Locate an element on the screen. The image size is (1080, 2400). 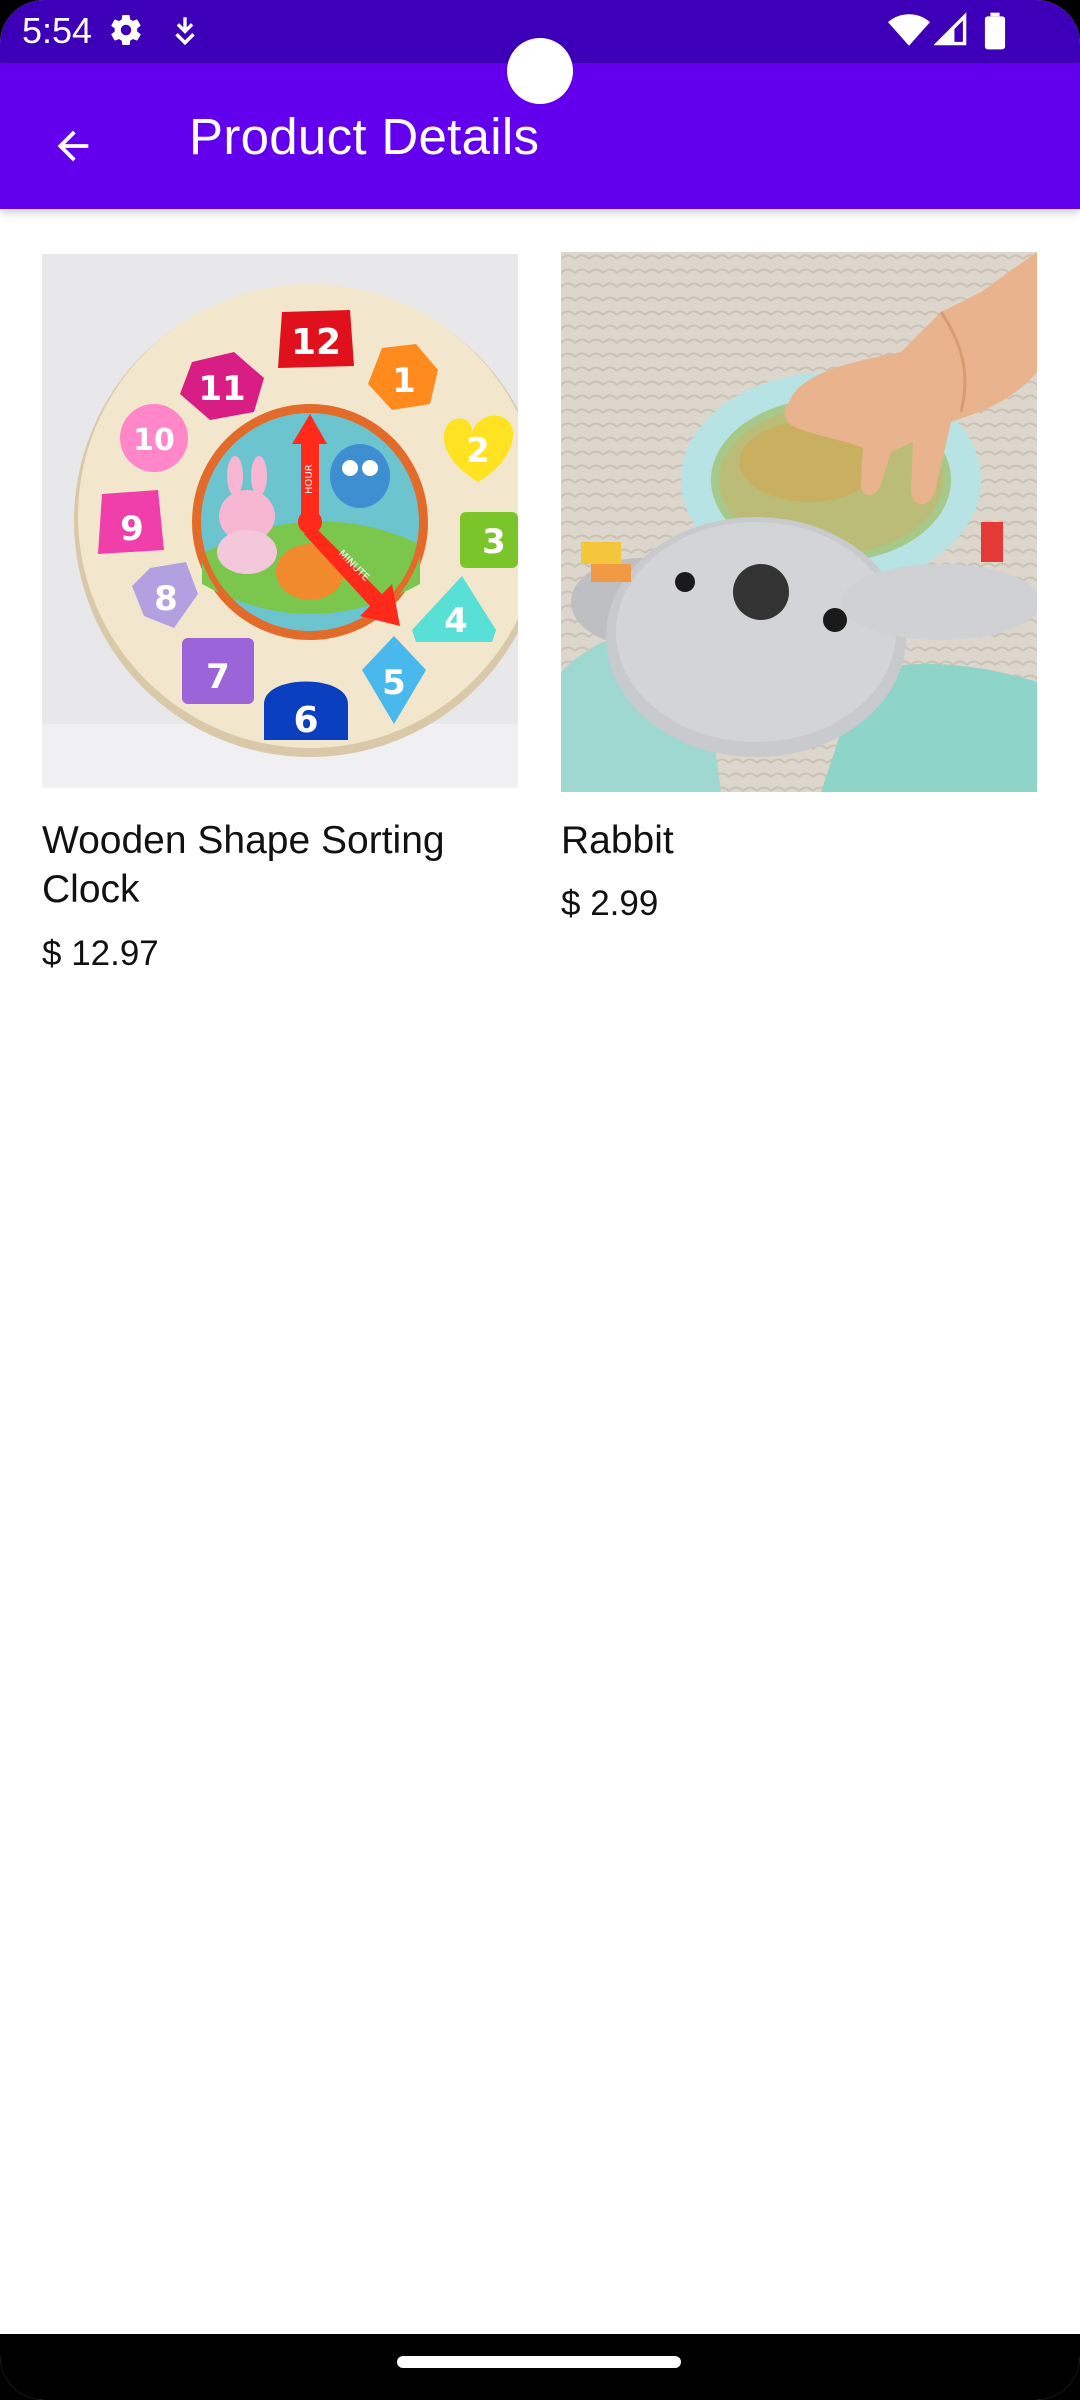
status-time: 5:54 is located at coordinates (57, 30).